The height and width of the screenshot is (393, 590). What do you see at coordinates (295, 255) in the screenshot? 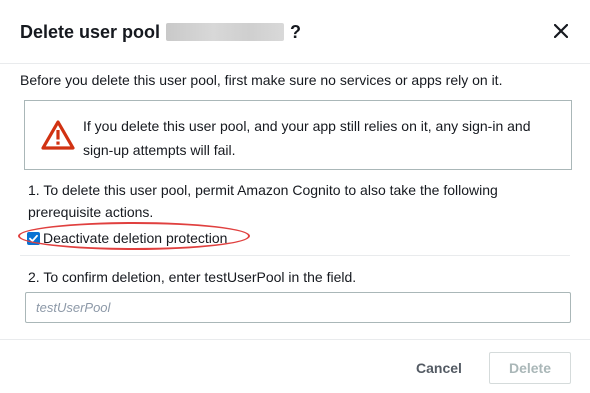
I see `section-divider` at bounding box center [295, 255].